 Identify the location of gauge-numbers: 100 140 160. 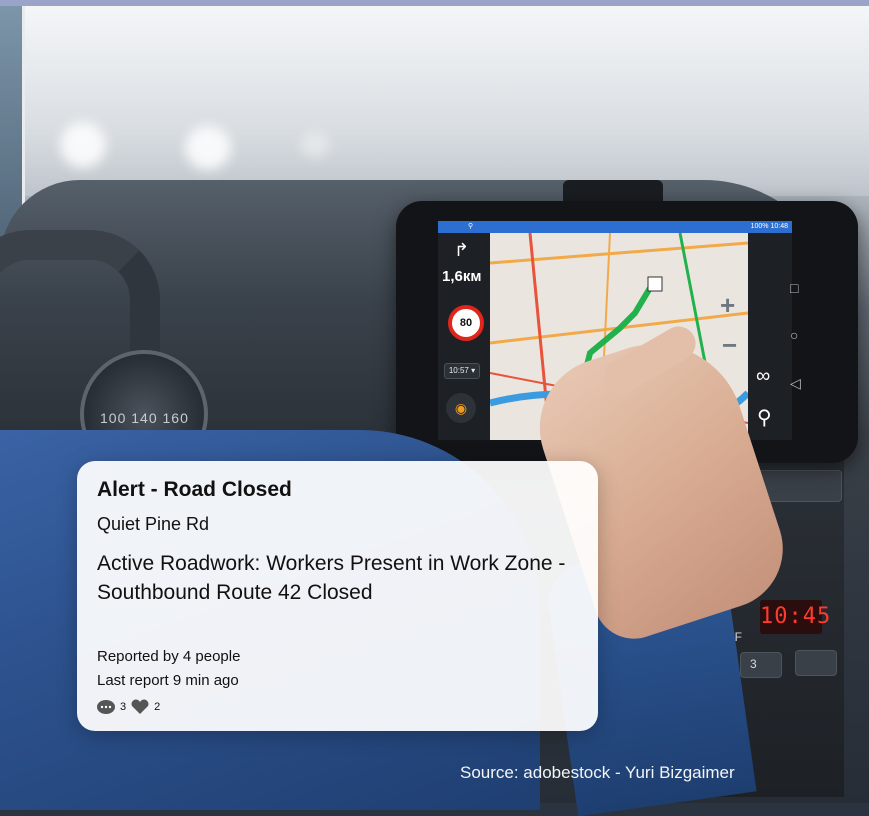
(144, 418).